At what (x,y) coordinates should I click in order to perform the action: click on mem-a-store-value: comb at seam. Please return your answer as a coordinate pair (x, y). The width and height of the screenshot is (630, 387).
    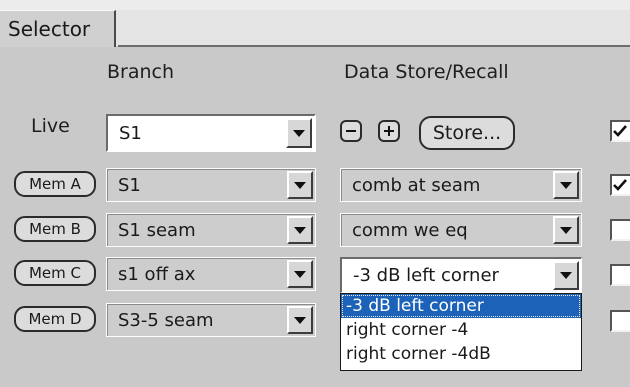
    Looking at the image, I should click on (416, 185).